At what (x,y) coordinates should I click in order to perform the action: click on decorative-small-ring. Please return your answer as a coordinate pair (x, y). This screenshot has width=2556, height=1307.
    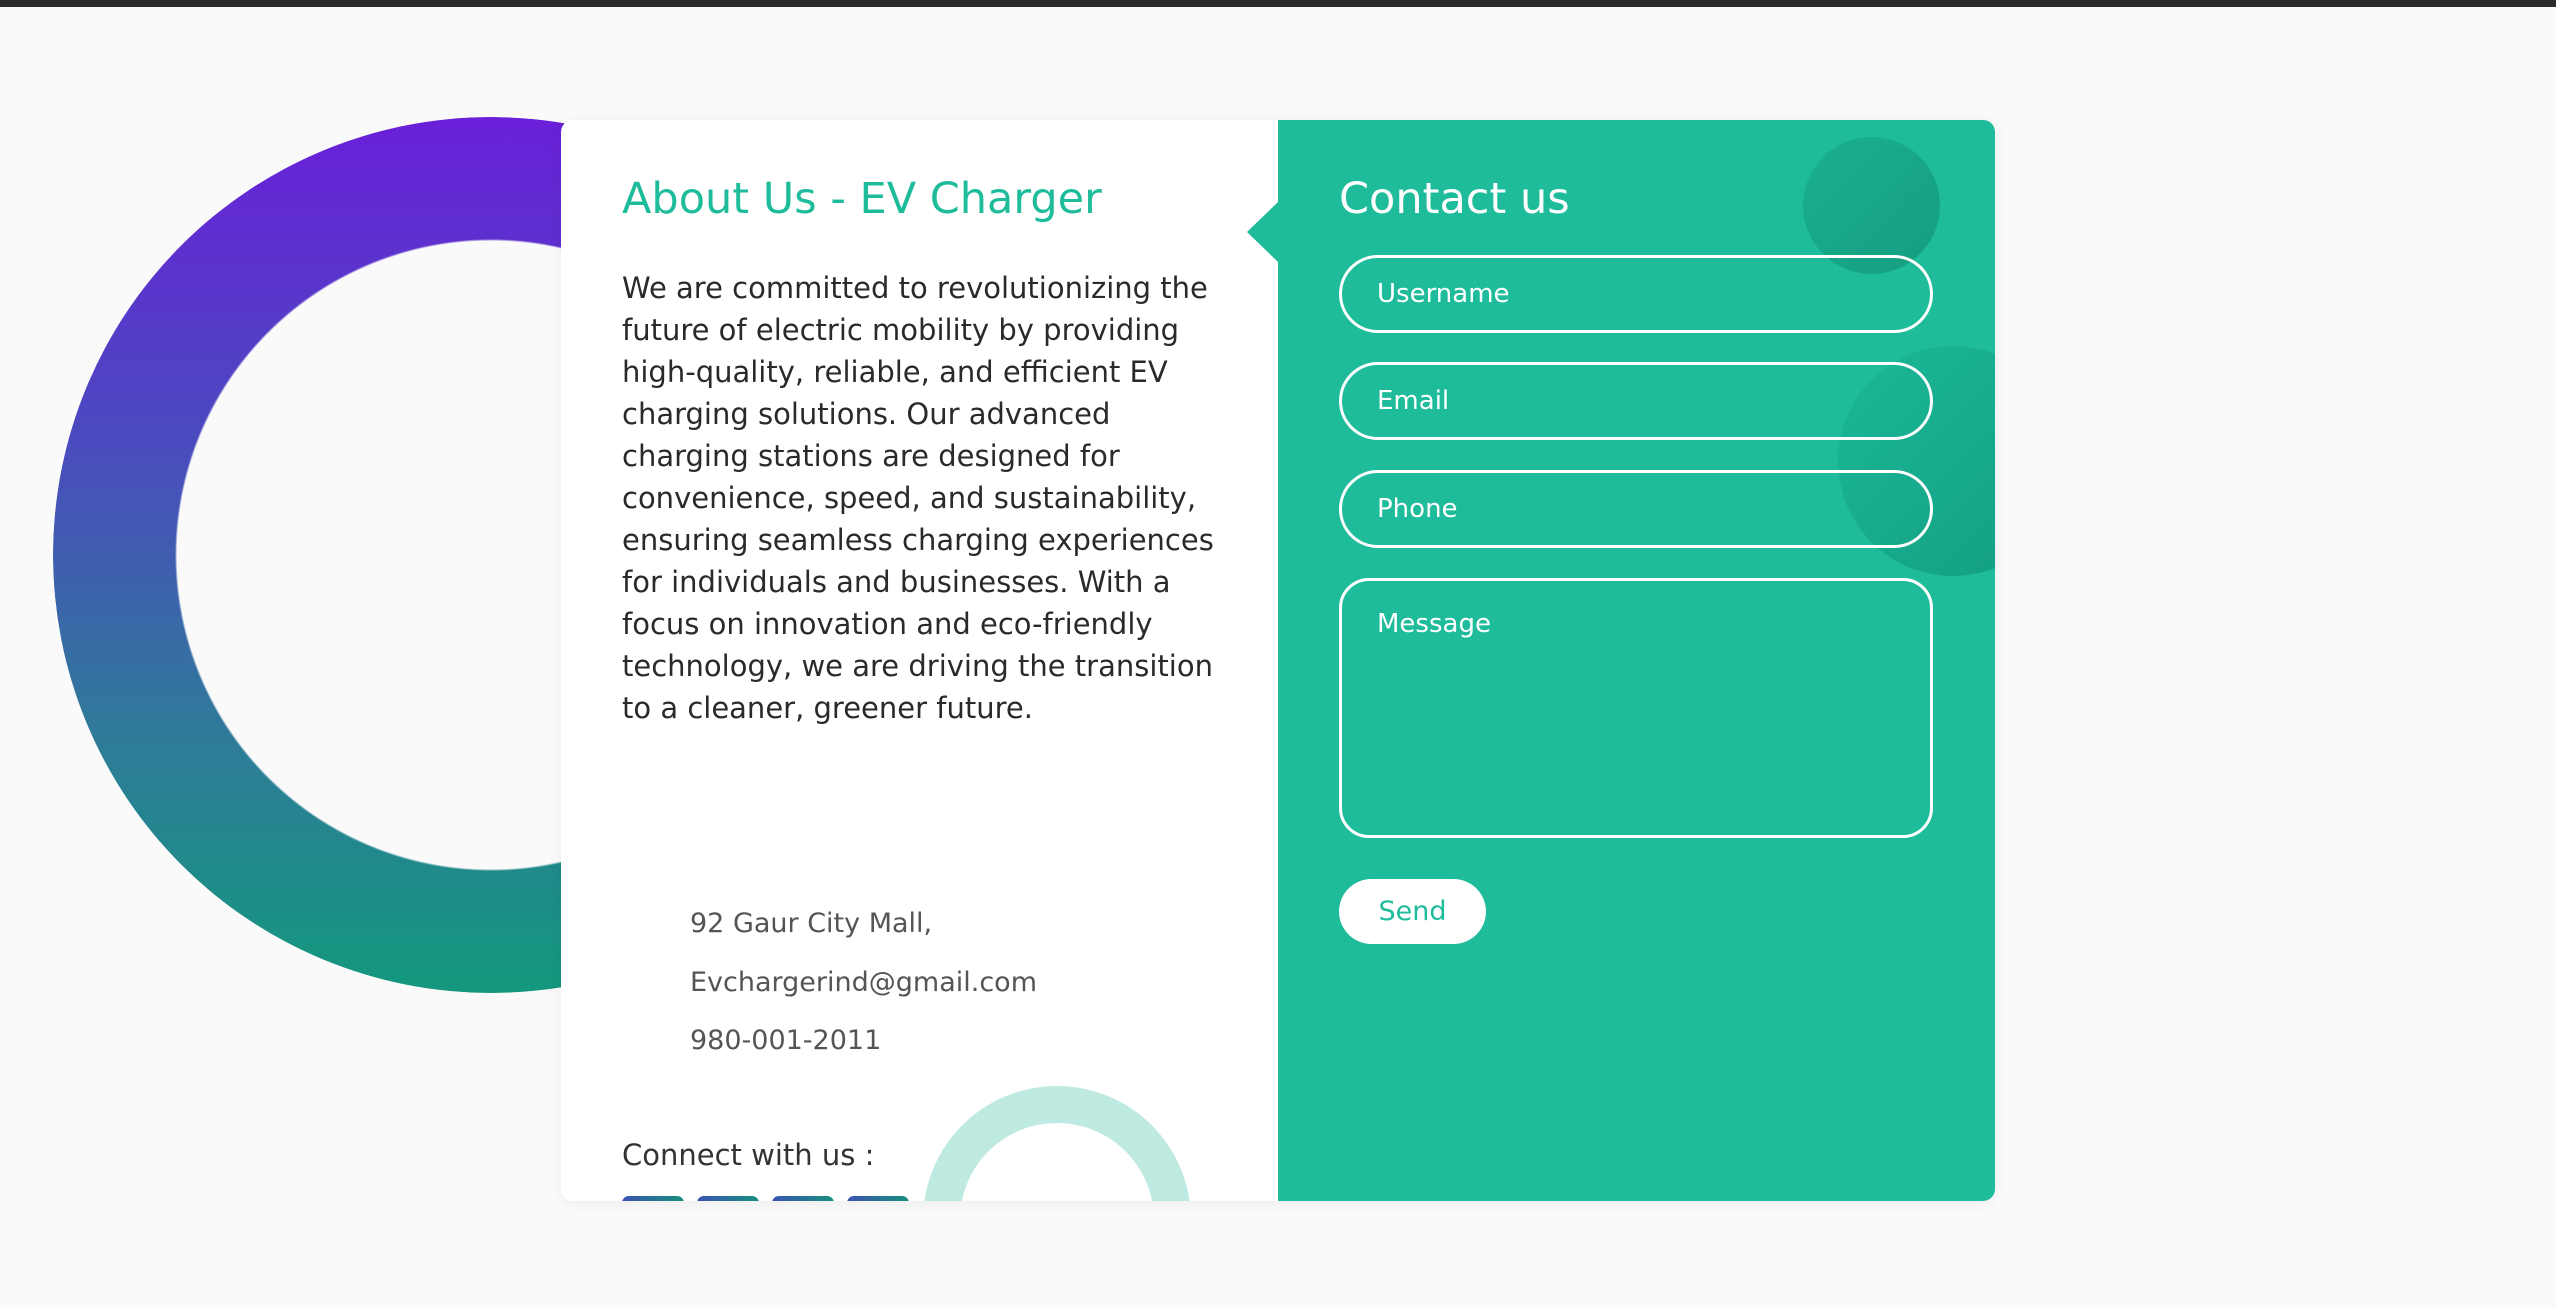
    Looking at the image, I should click on (1057, 1143).